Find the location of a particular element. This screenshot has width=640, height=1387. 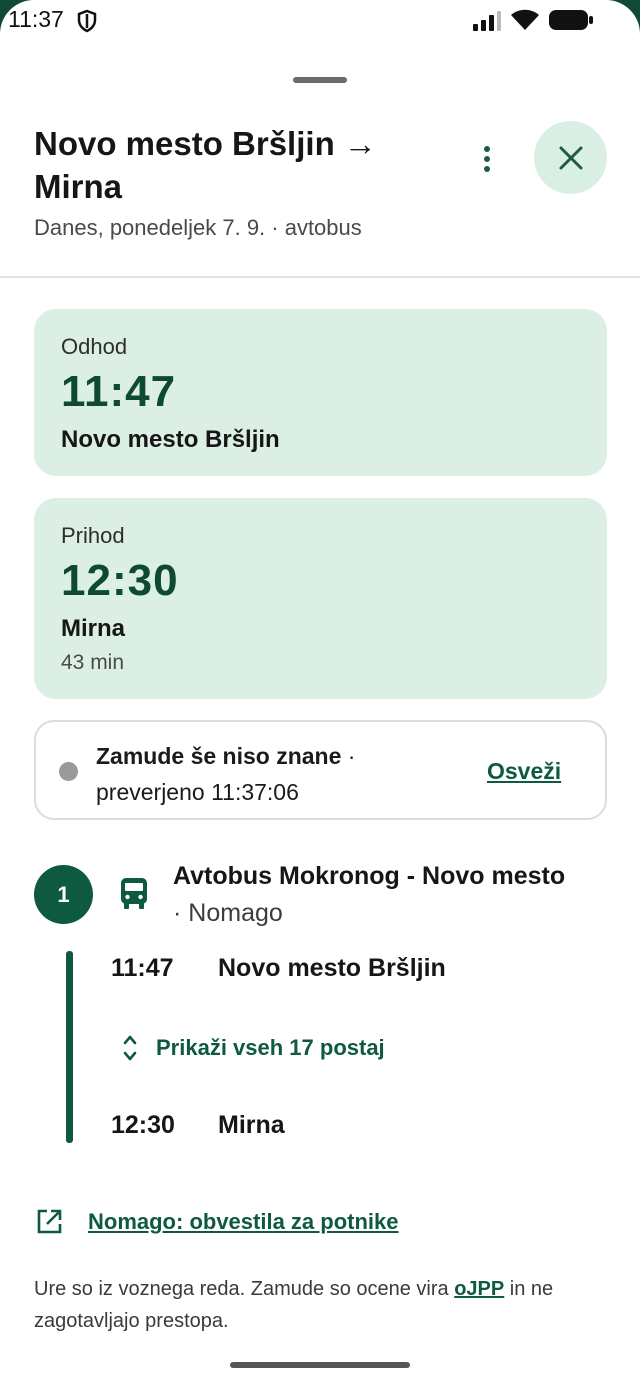

departure-place: Novo mesto Bršljin is located at coordinates (170, 439).